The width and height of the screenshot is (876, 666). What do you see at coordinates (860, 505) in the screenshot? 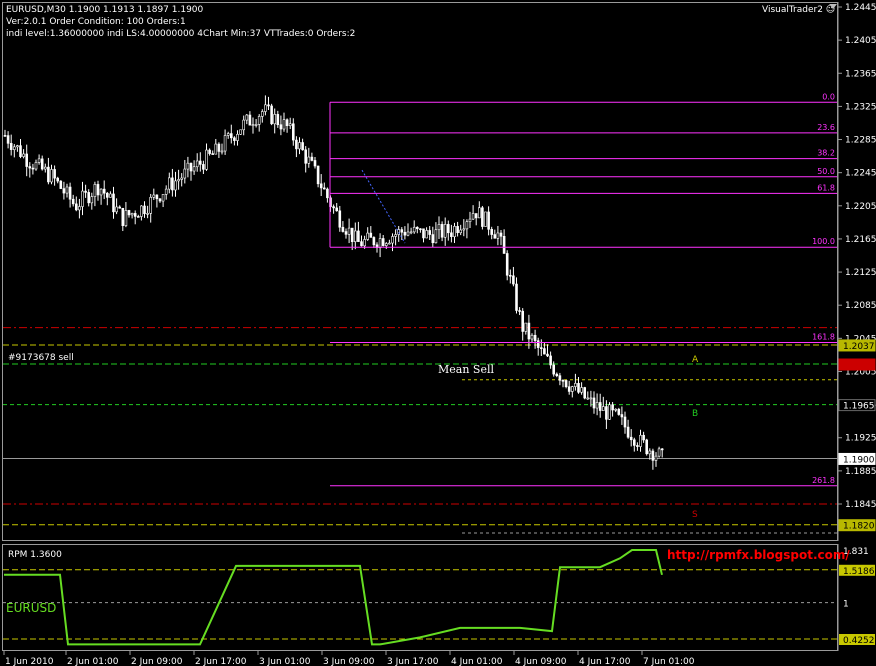
I see `price-tick-label: 1.1845` at bounding box center [860, 505].